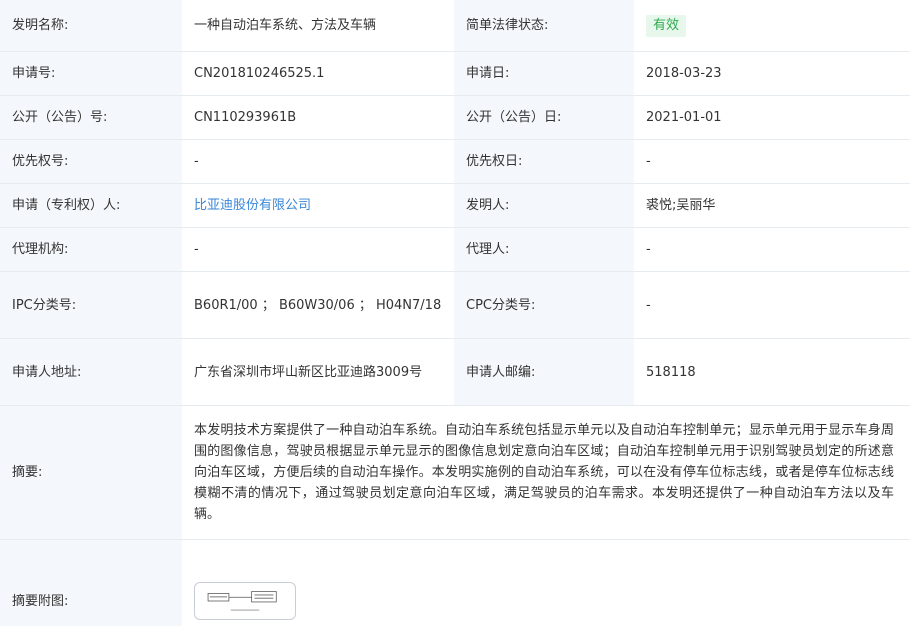 This screenshot has width=910, height=626. Describe the element at coordinates (544, 118) in the screenshot. I see `publication-date-label: 公开（公告）日:` at that location.